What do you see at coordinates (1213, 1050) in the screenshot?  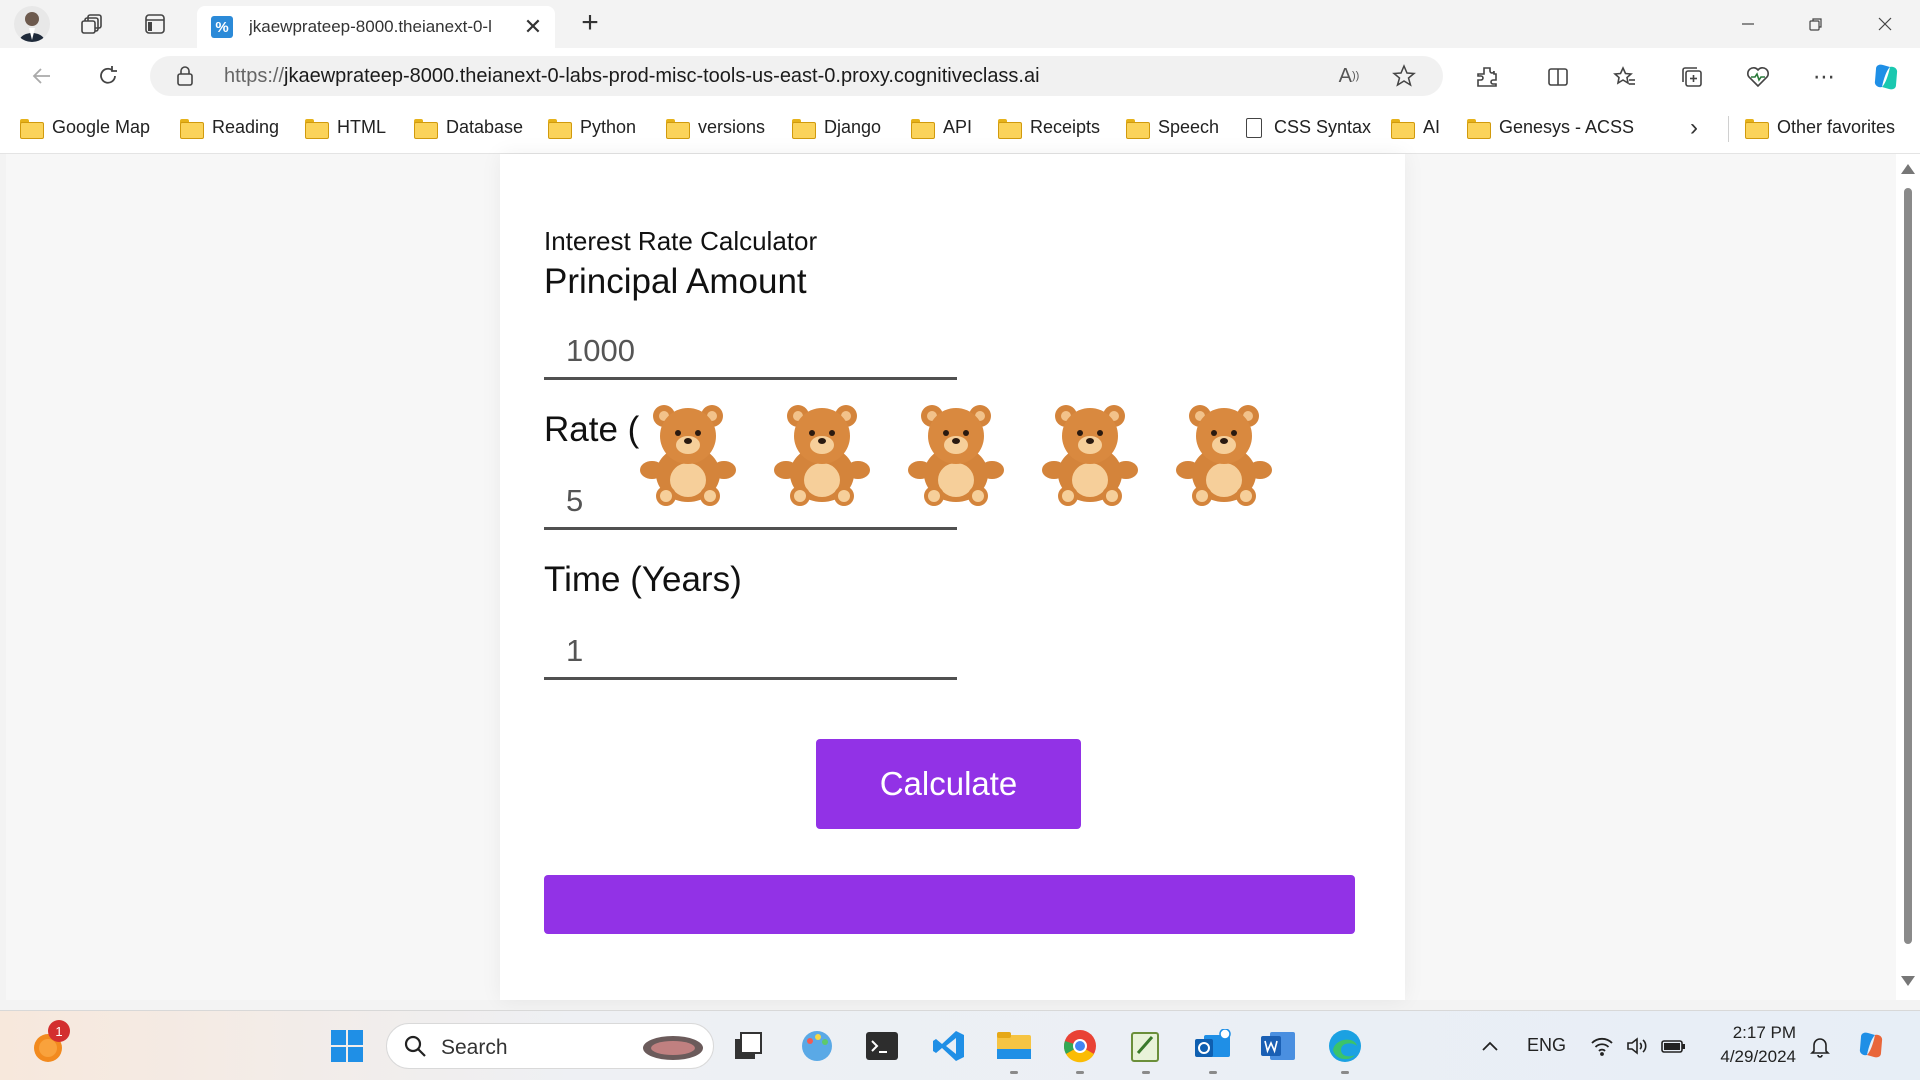 I see `outlook-icon` at bounding box center [1213, 1050].